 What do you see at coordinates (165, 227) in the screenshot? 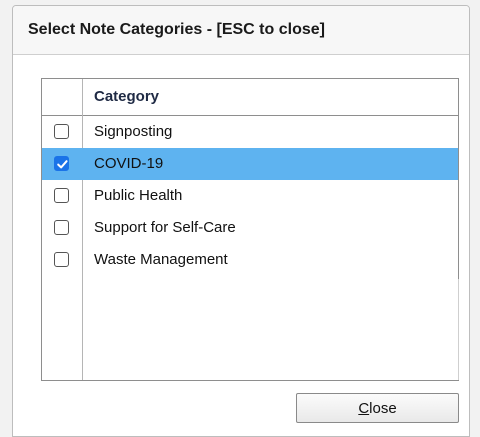
I see `category-label: Support for Self-Care` at bounding box center [165, 227].